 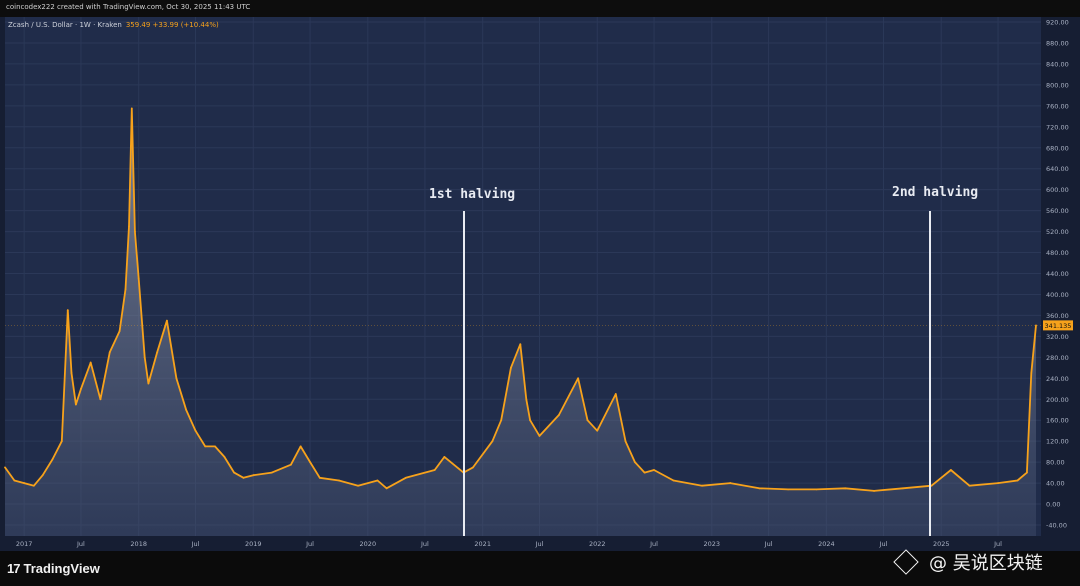 I want to click on y-tick-label: 720.00, so click(x=1057, y=127).